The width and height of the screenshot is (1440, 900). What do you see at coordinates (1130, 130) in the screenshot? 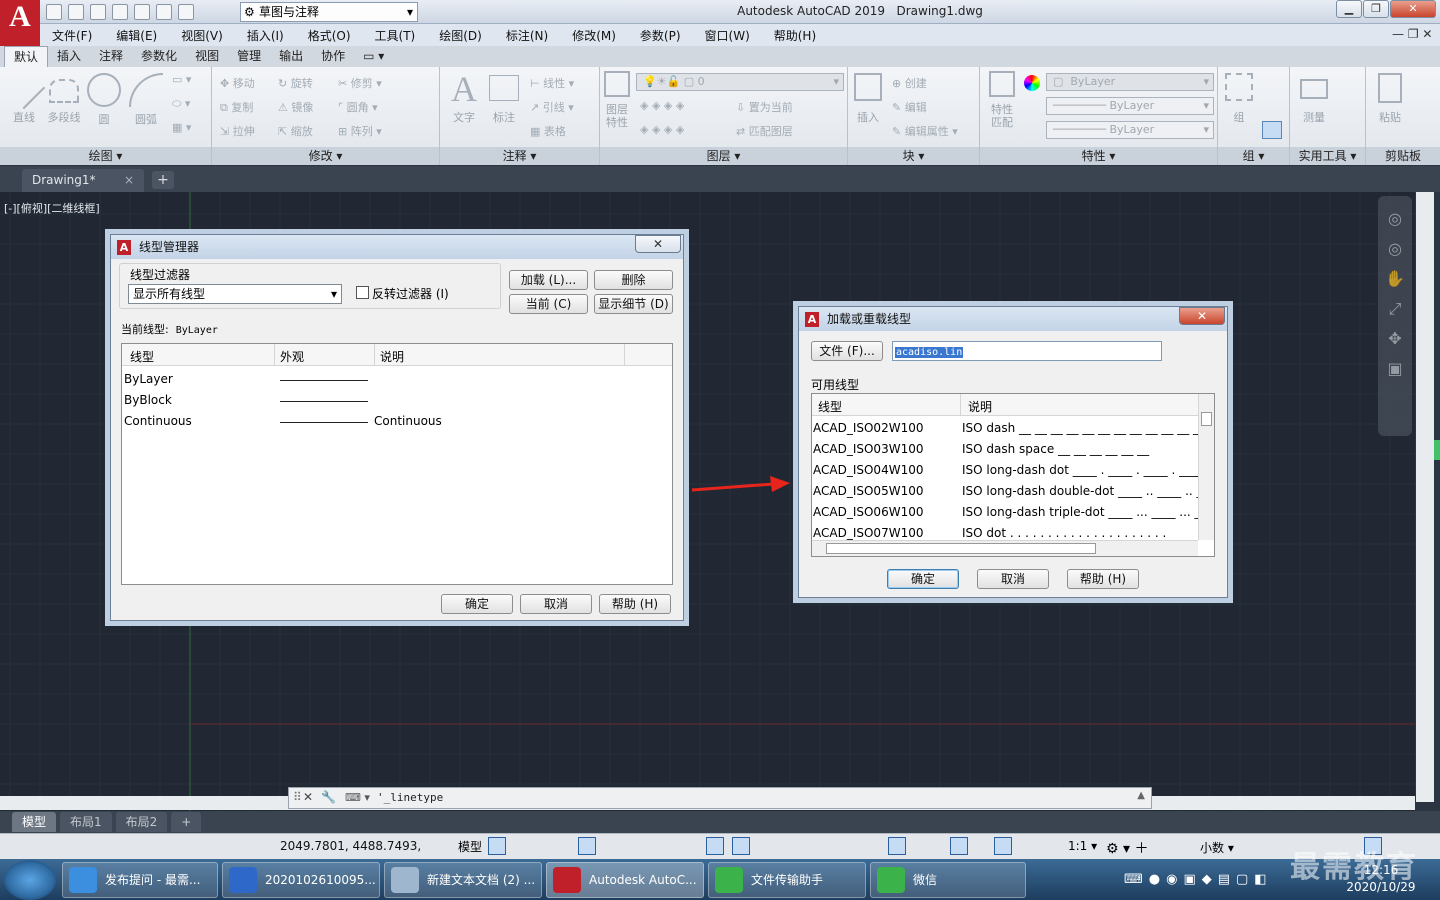
I see `lineweight-dropdown: ──────── ByLayer ▾` at bounding box center [1130, 130].